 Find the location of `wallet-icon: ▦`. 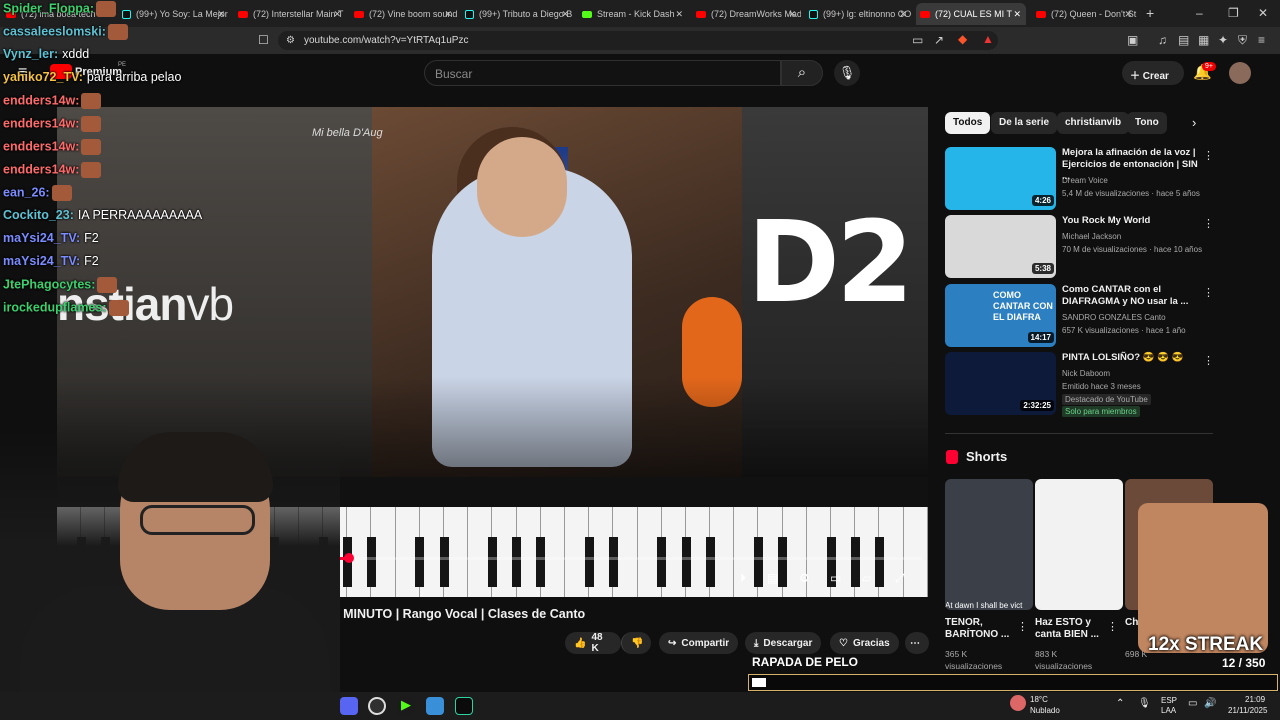

wallet-icon: ▦ is located at coordinates (1203, 40).